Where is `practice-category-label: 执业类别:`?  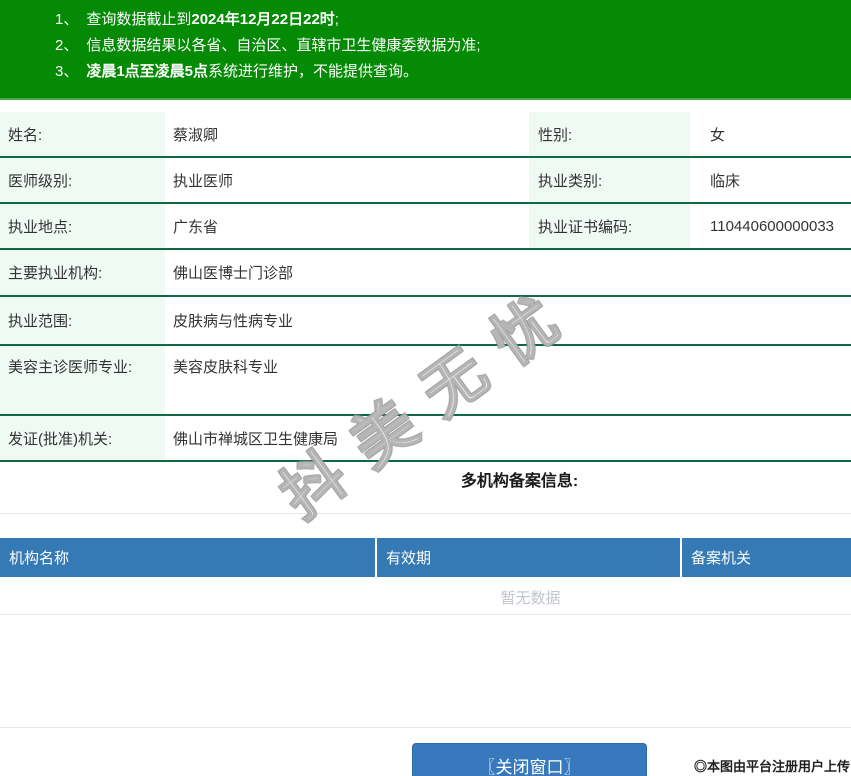 practice-category-label: 执业类别: is located at coordinates (609, 180).